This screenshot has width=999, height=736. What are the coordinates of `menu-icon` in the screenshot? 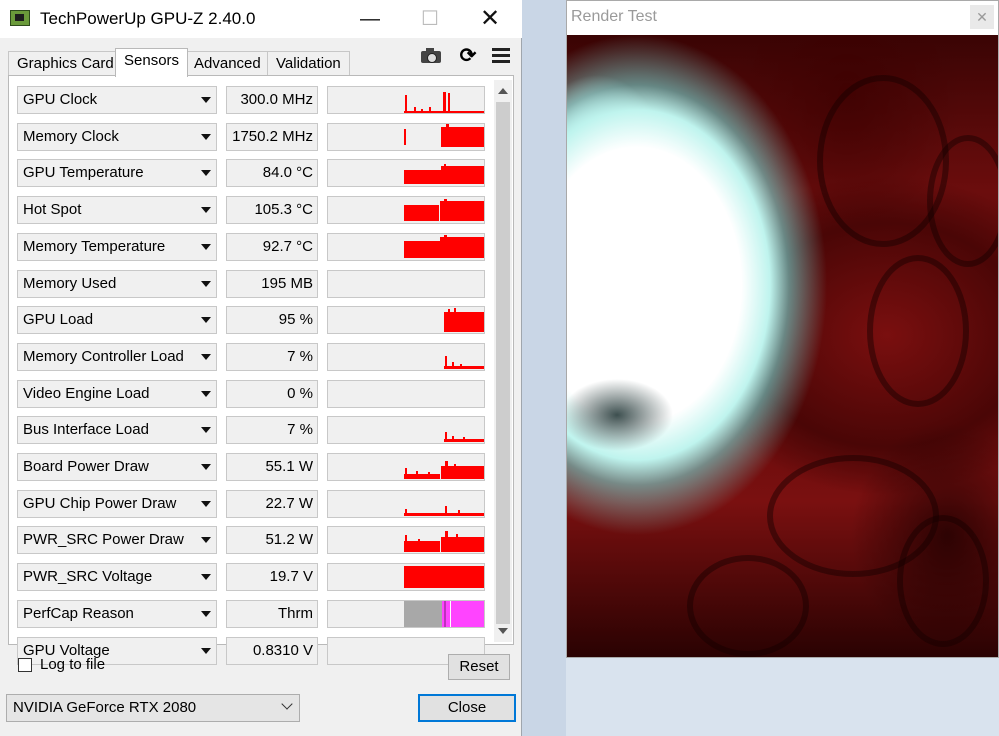 It's located at (502, 56).